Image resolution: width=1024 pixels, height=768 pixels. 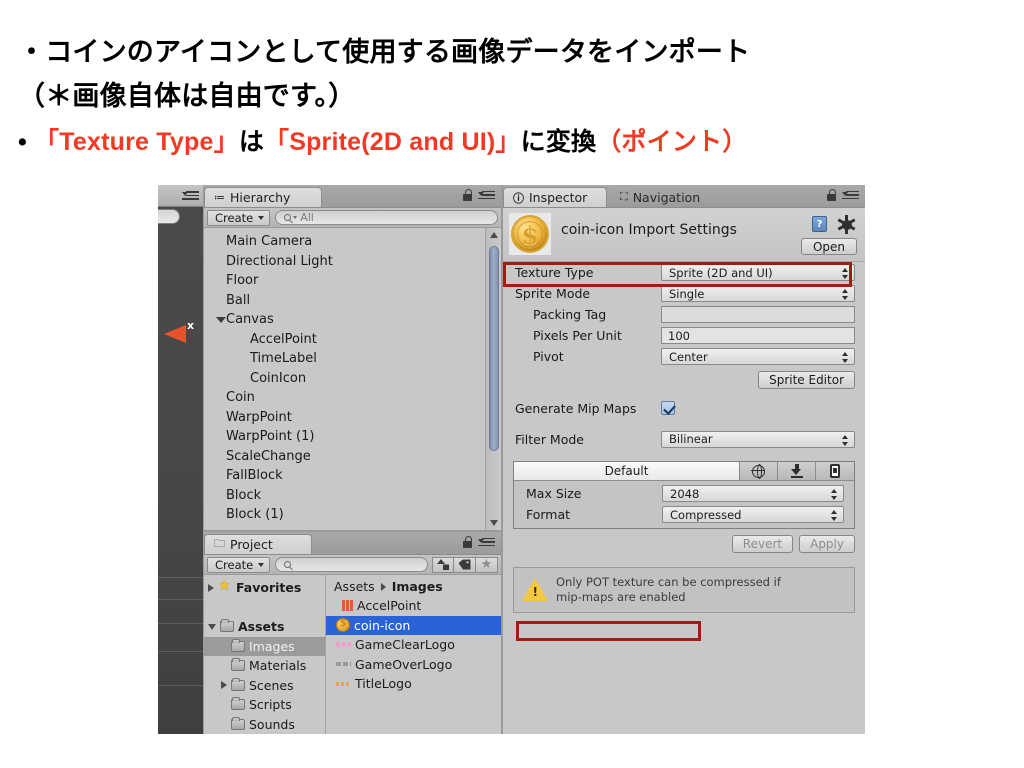 I want to click on hierarchy-list-icon: ≔, so click(x=219, y=197).